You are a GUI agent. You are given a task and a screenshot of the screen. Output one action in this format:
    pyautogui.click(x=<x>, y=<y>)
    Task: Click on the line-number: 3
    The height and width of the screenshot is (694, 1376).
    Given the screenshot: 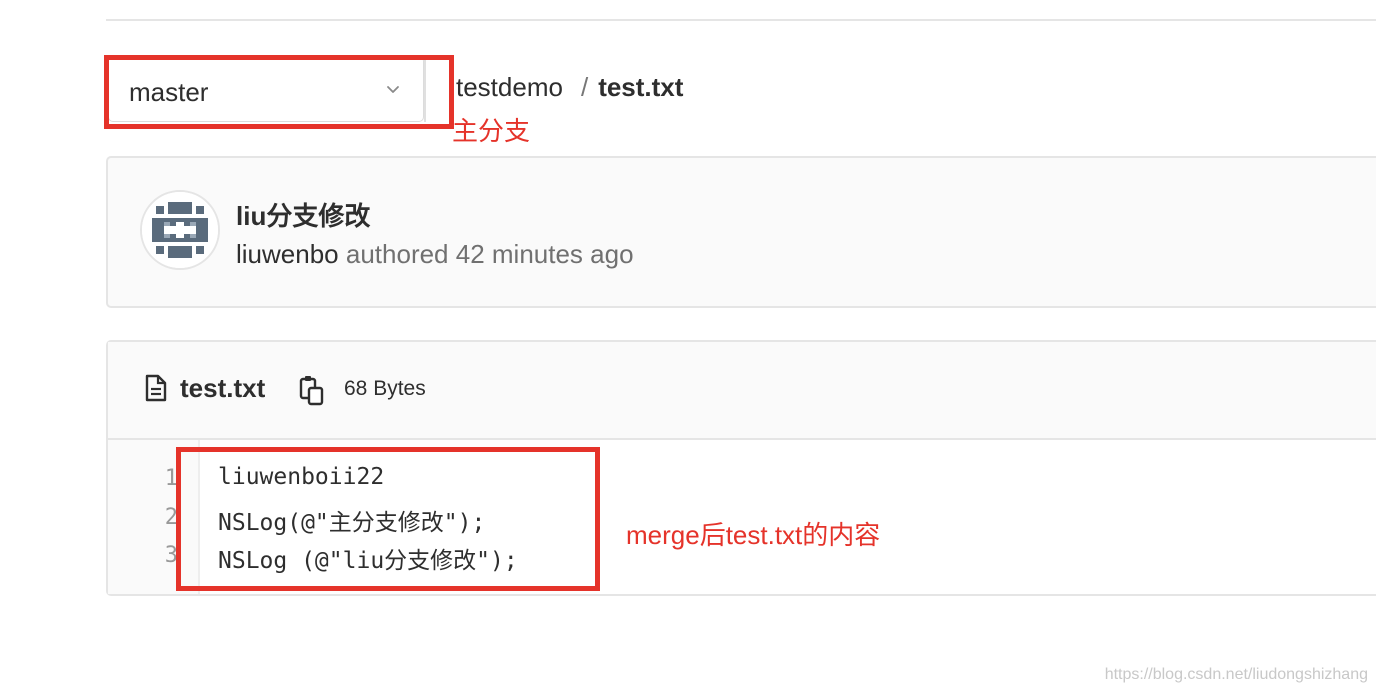 What is the action you would take?
    pyautogui.click(x=164, y=555)
    